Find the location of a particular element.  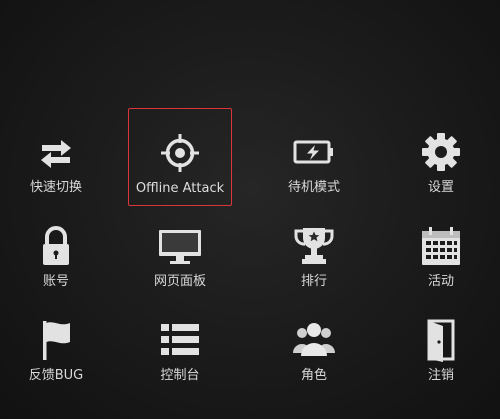

padlock-icon is located at coordinates (56, 246).